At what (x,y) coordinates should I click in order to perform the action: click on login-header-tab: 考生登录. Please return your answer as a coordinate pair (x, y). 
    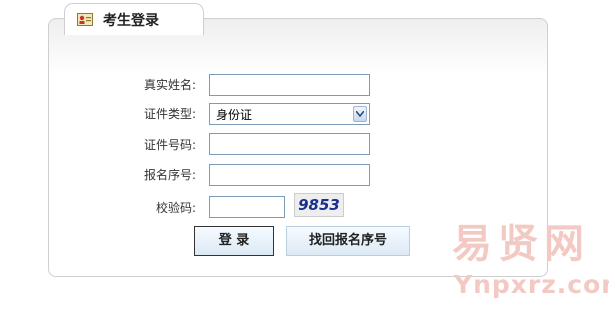
    Looking at the image, I should click on (134, 19).